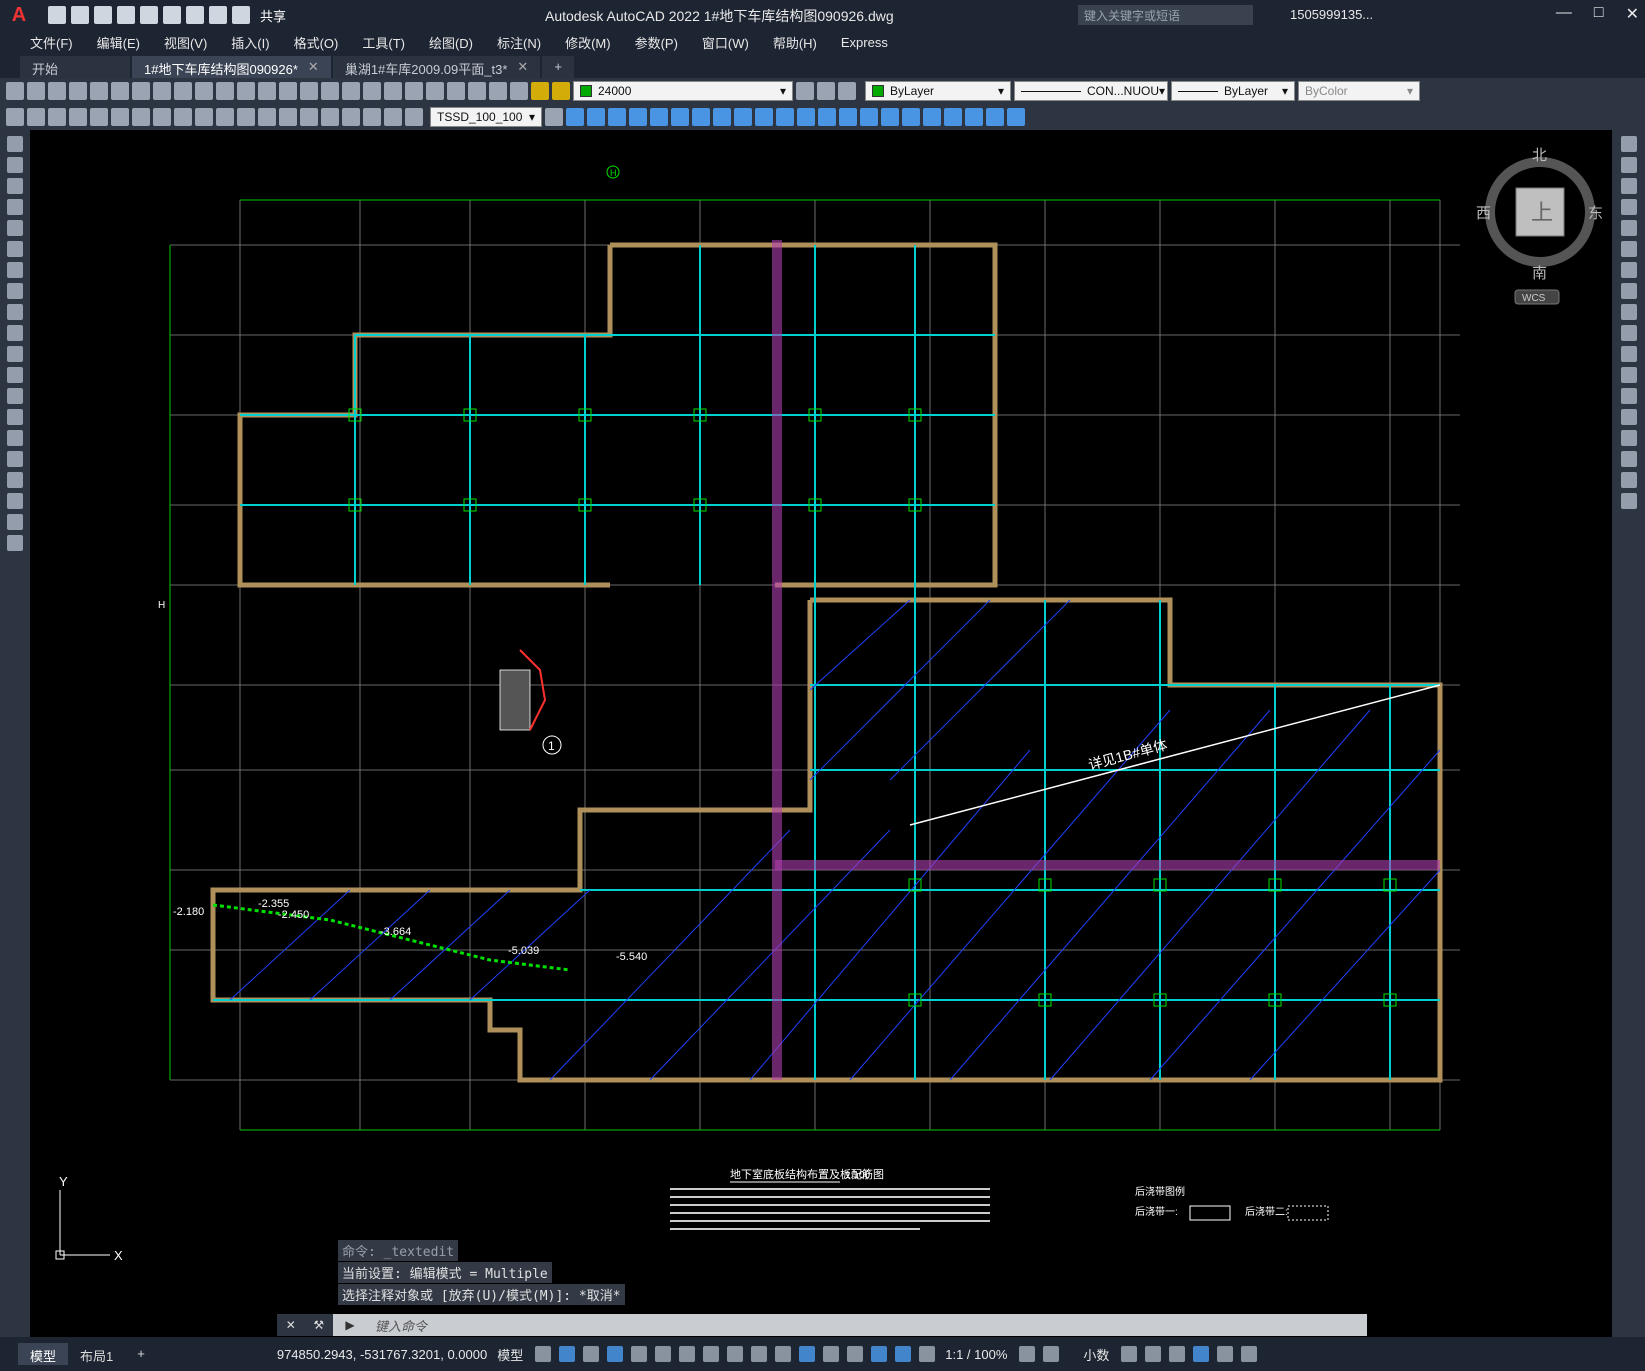  Describe the element at coordinates (78, 117) in the screenshot. I see `arc-length-icon` at that location.